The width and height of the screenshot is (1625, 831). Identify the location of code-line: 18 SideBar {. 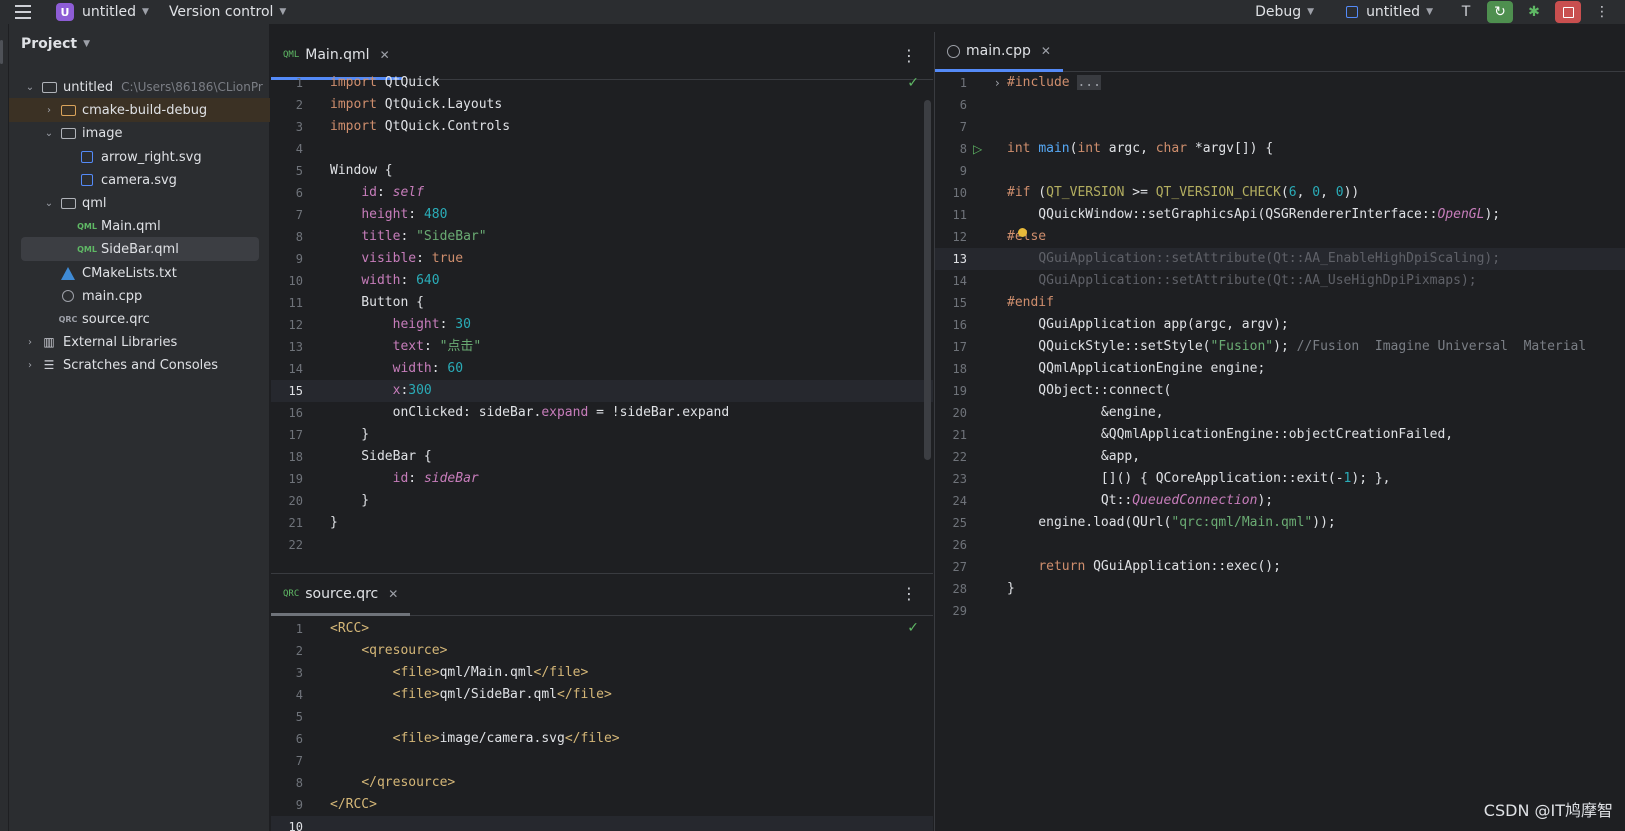
(602, 457).